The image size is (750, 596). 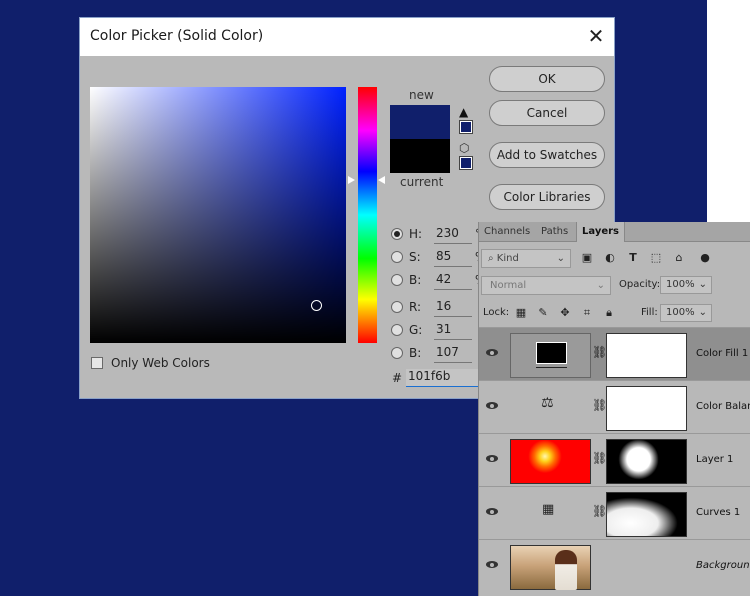 I want to click on new-color-swatch, so click(x=420, y=122).